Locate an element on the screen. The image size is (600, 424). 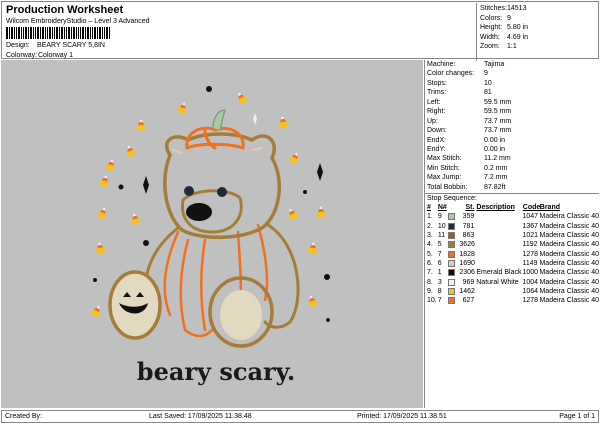
col-index: # is located at coordinates (429, 208).